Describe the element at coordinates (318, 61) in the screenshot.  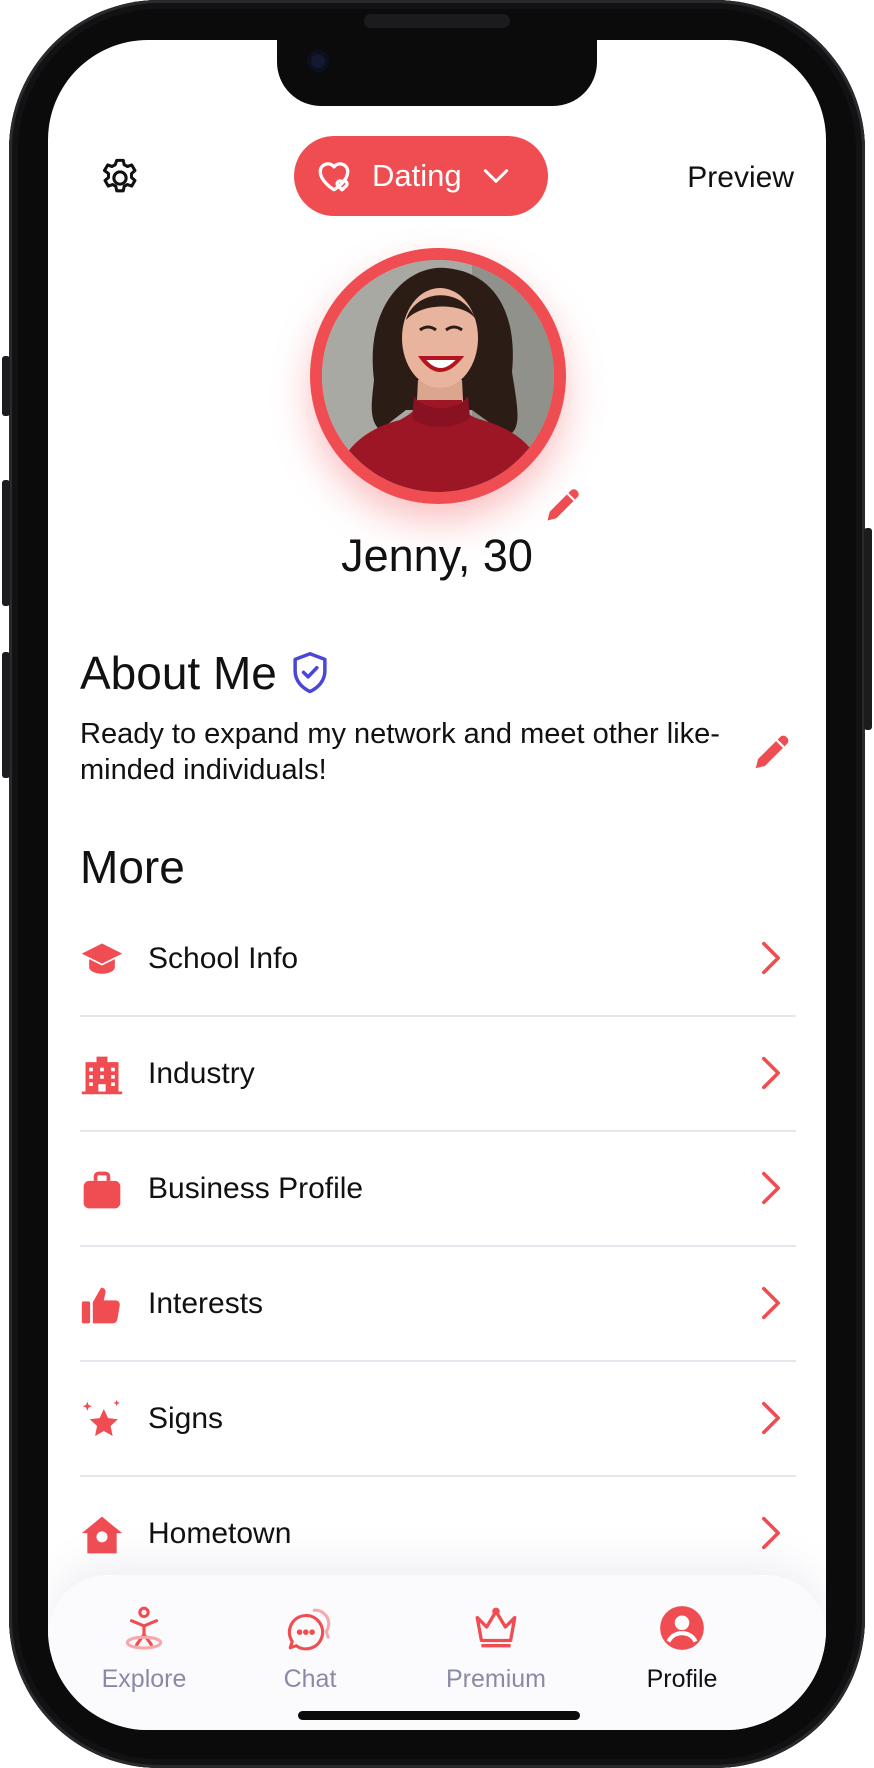
I see `front-camera` at that location.